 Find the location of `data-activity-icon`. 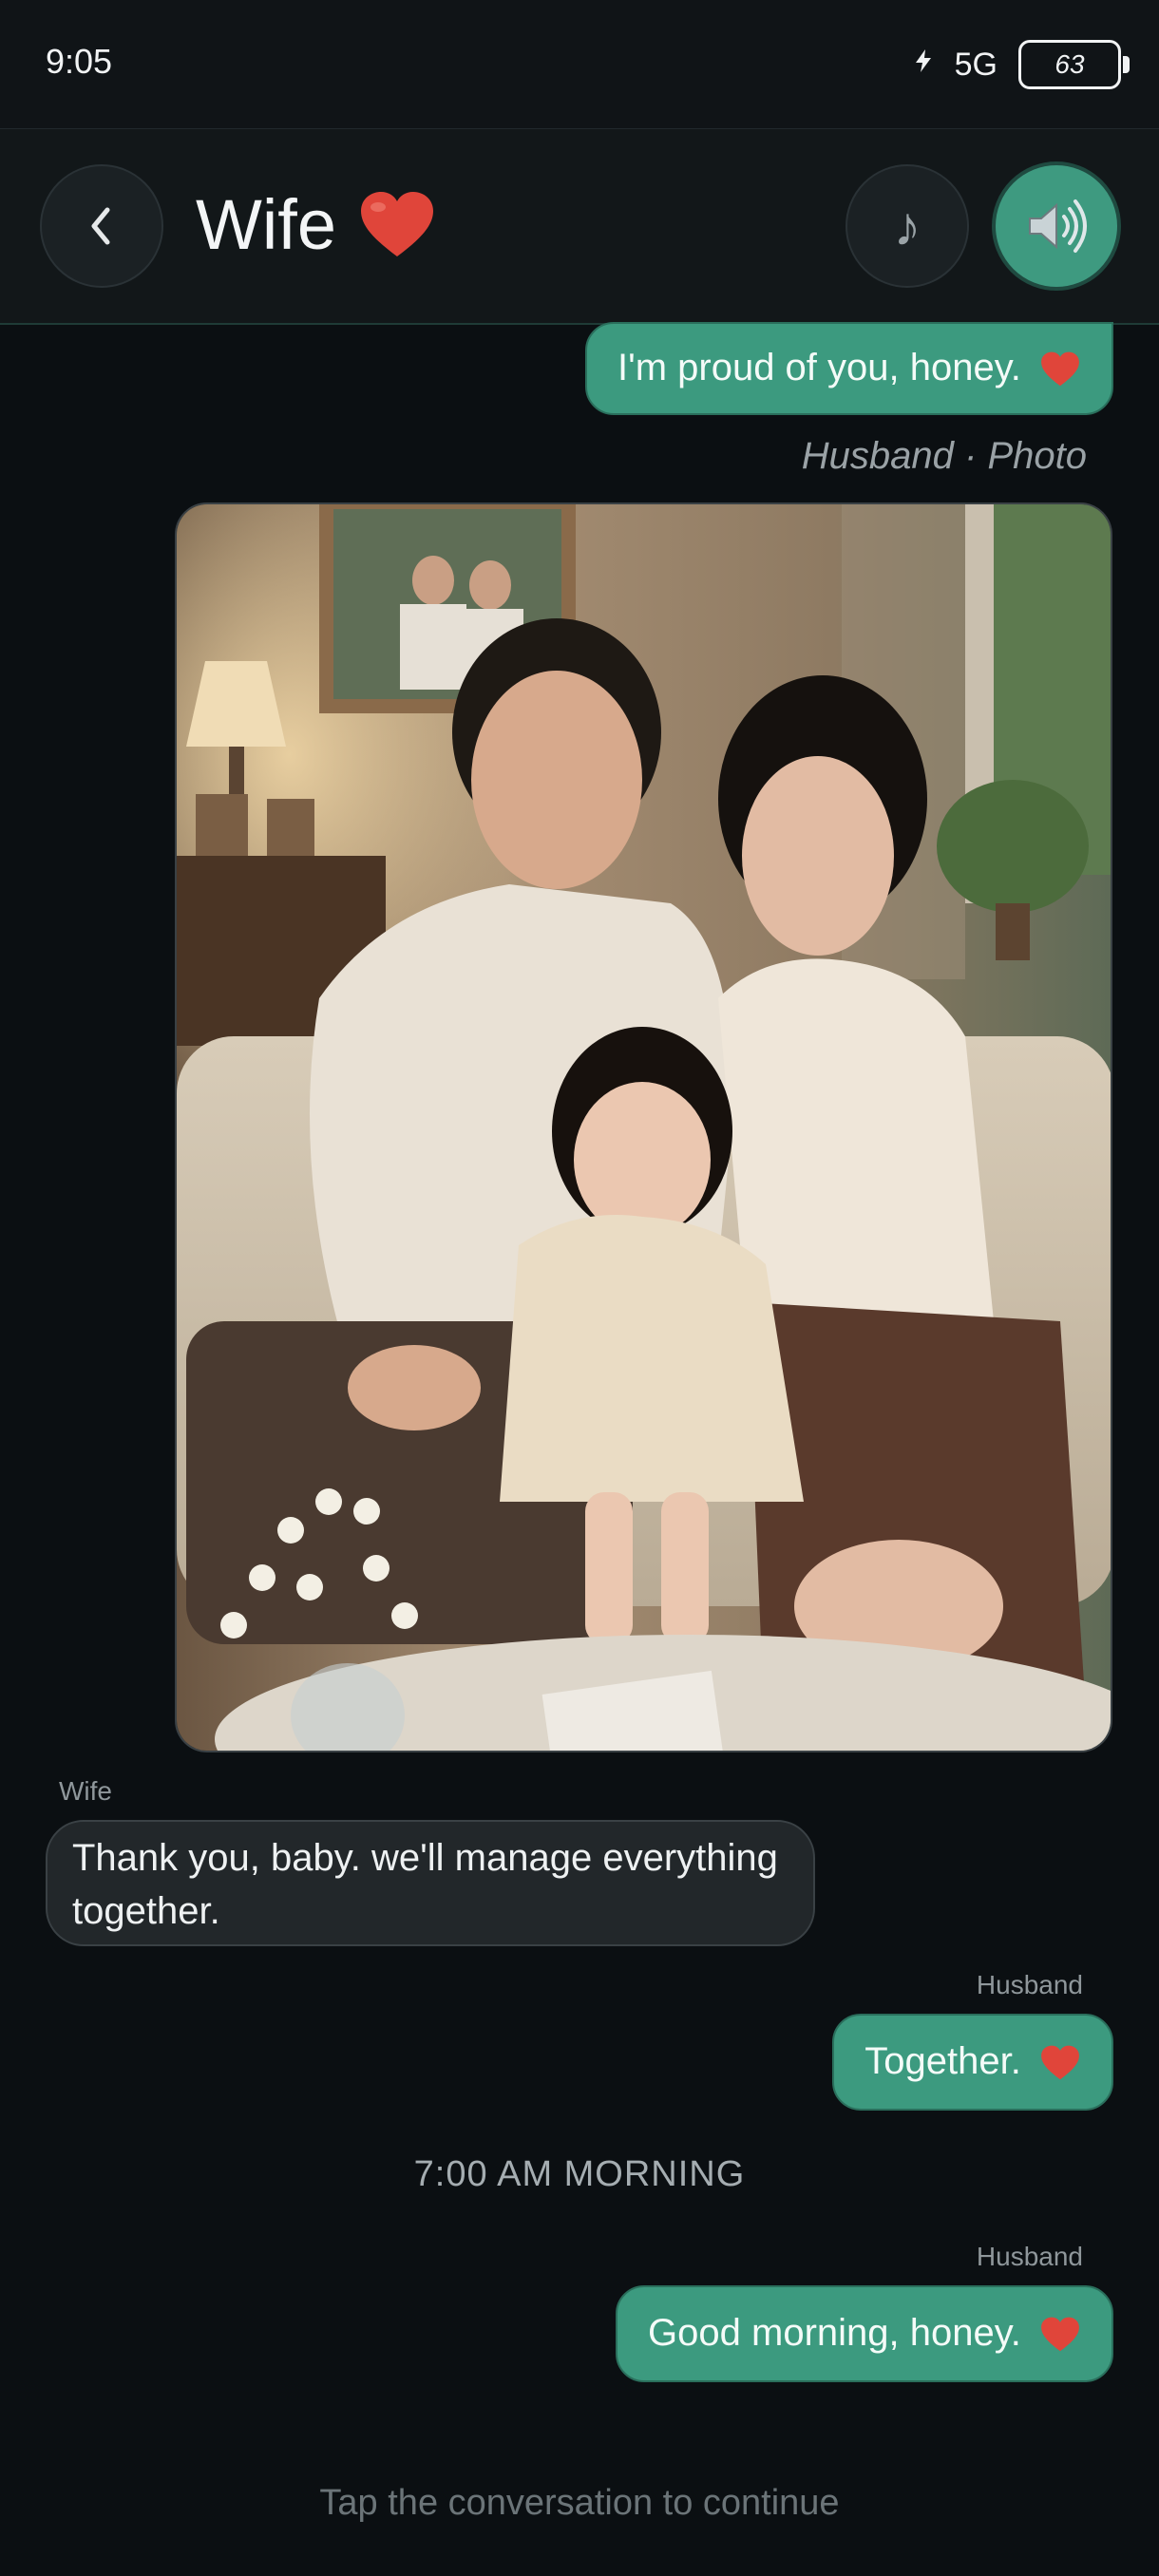

data-activity-icon is located at coordinates (923, 64).